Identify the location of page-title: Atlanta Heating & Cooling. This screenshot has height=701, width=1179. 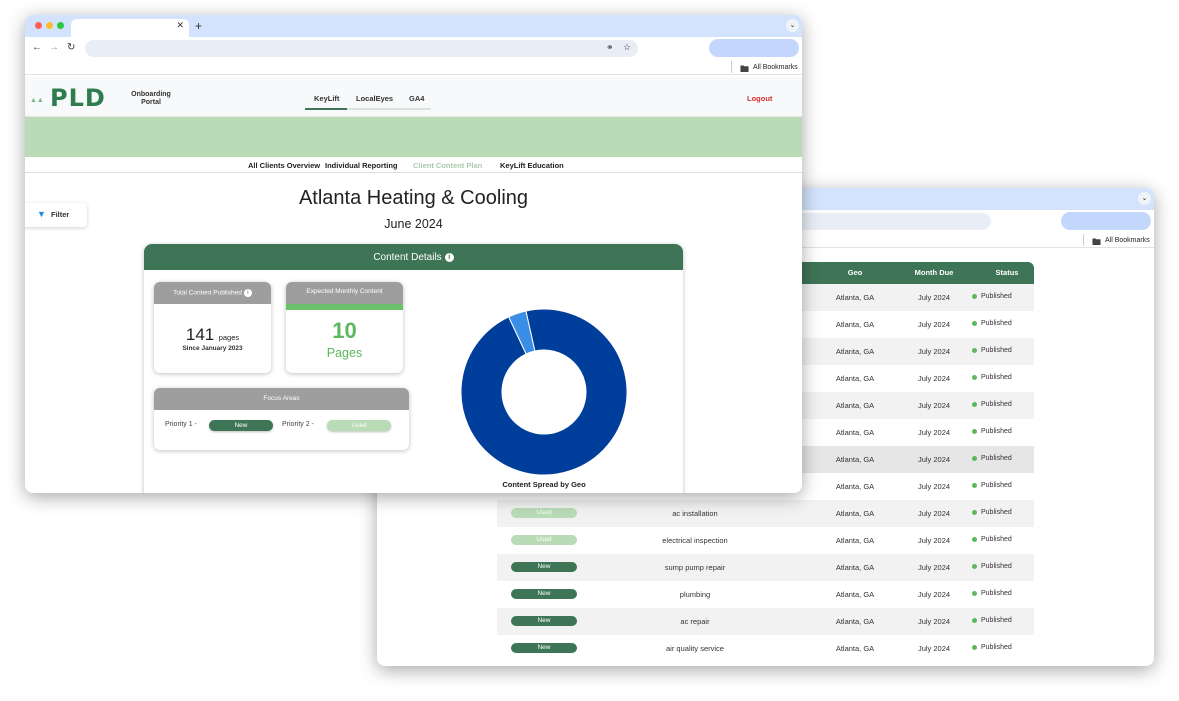
(413, 198).